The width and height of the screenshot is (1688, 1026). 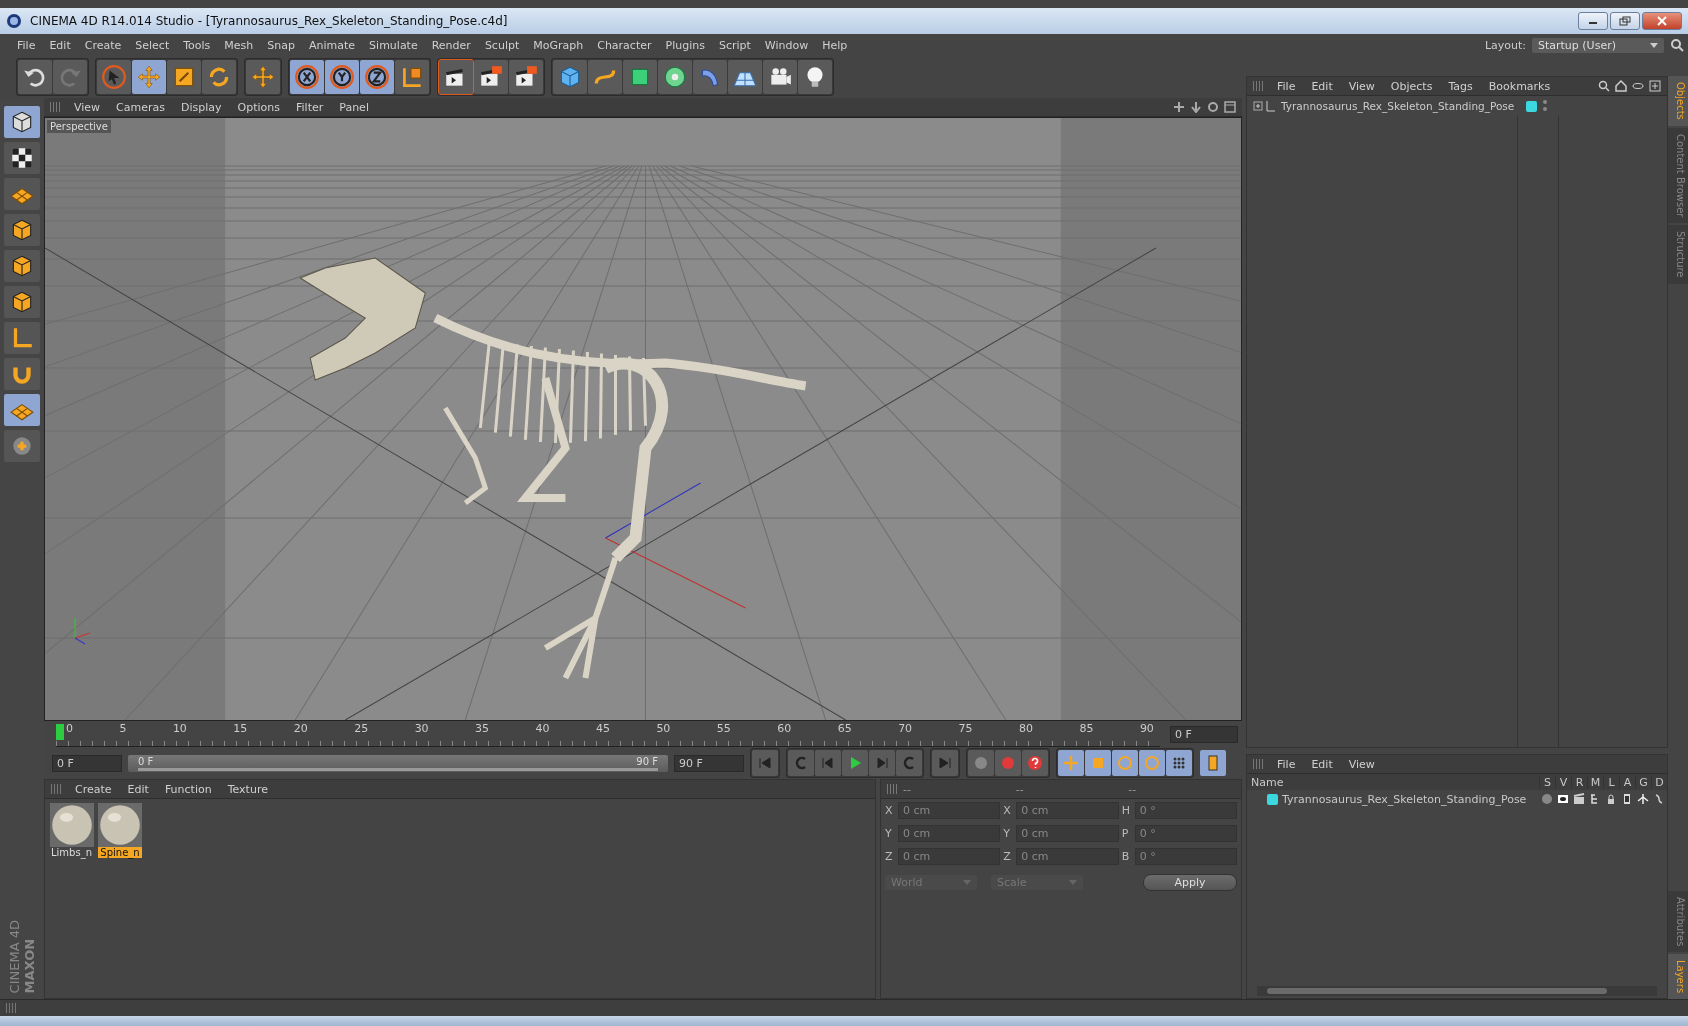 I want to click on new-window-icon, so click(x=1655, y=86).